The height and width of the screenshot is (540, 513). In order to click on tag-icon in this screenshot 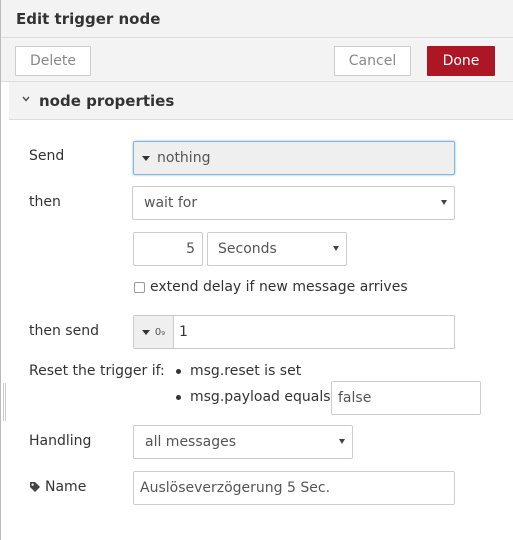, I will do `click(35, 487)`.